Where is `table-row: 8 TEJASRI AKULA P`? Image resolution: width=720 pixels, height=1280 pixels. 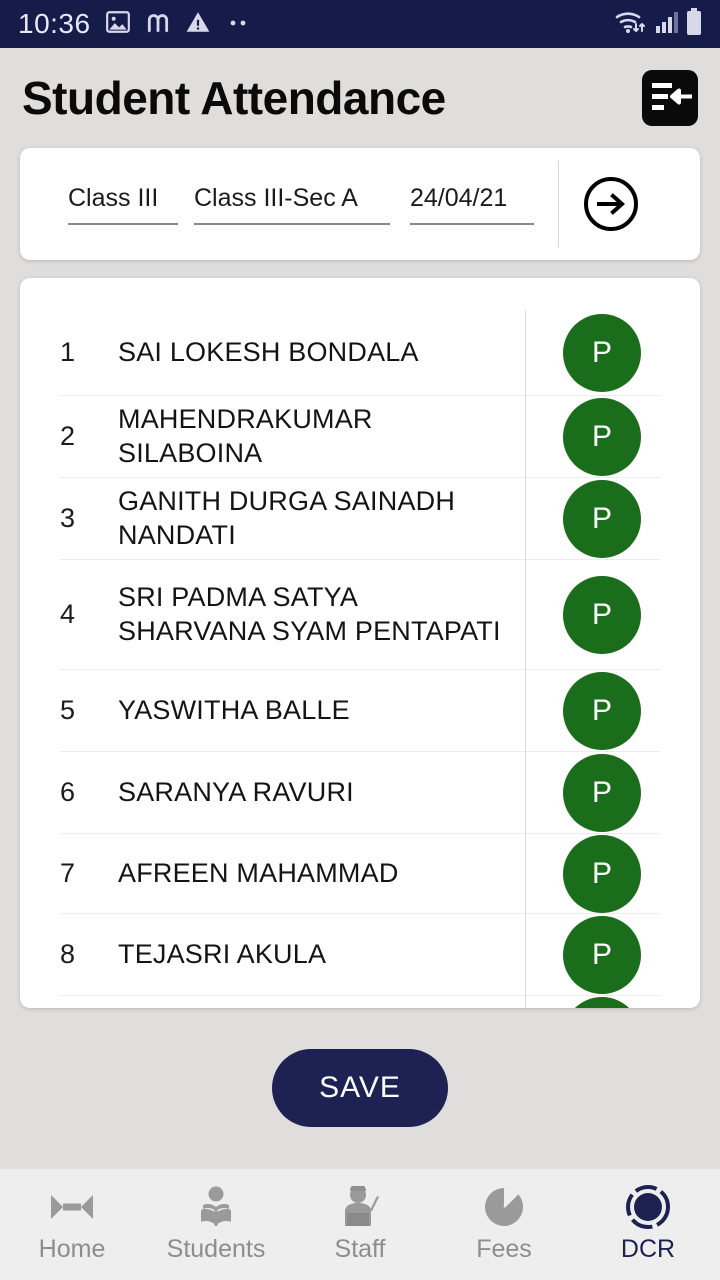 table-row: 8 TEJASRI AKULA P is located at coordinates (360, 955).